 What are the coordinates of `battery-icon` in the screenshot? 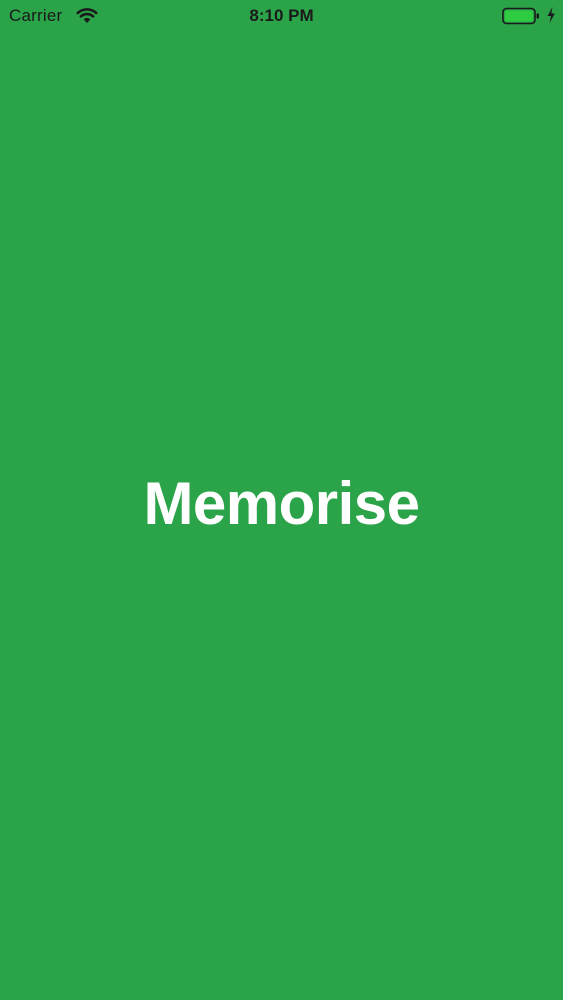 It's located at (521, 16).